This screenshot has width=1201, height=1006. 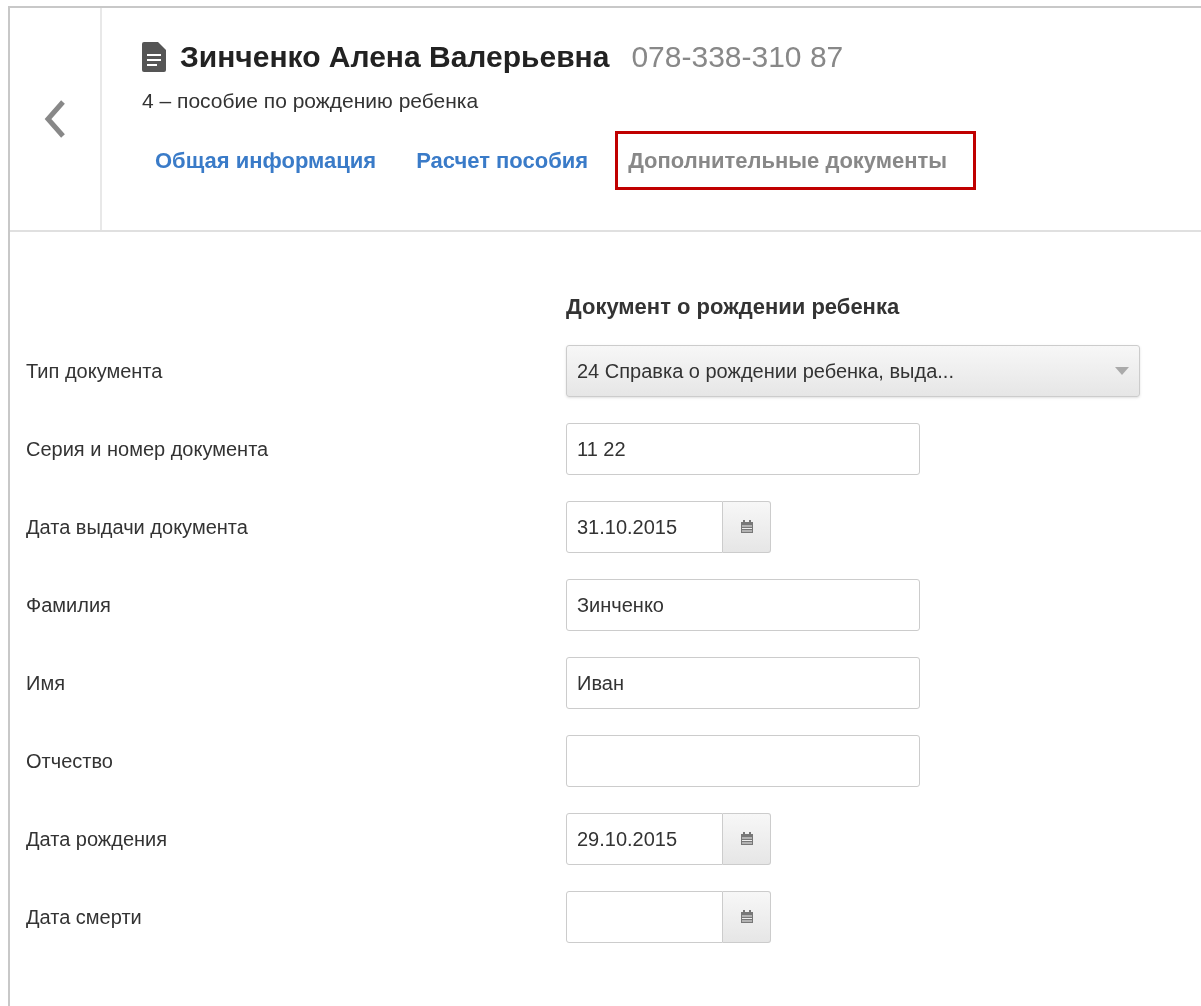 I want to click on field-label: Серия и номер документа, so click(x=147, y=449).